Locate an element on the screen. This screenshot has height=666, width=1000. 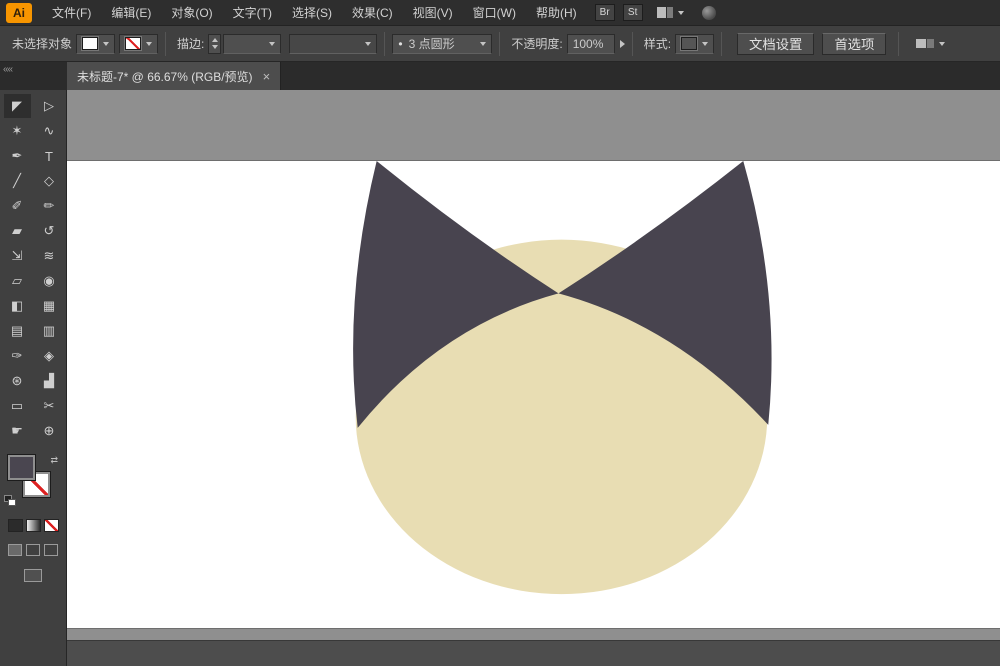
magic-wand-tool: ✶ is located at coordinates (17, 131).